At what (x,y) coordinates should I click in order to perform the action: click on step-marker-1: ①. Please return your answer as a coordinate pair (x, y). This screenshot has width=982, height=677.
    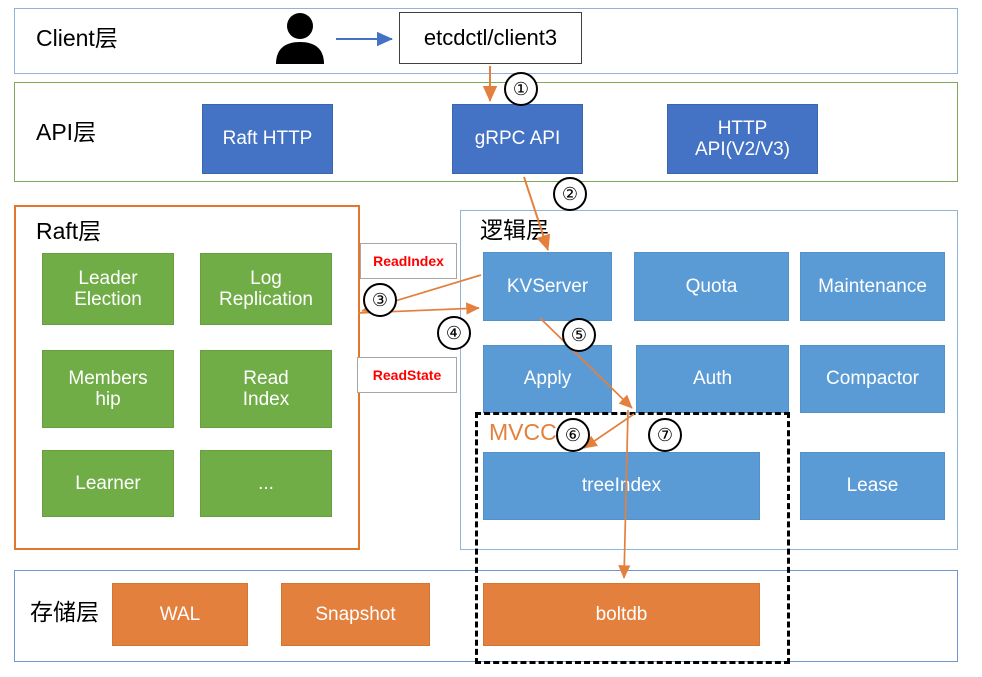
    Looking at the image, I should click on (521, 89).